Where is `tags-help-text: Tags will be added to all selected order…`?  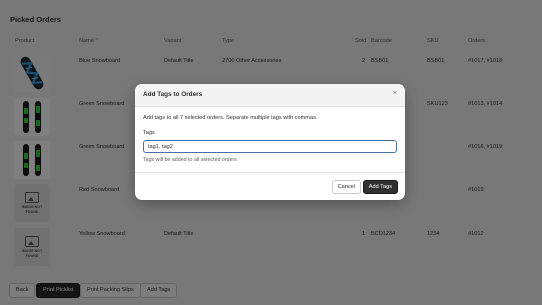
tags-help-text: Tags will be added to all selected order… is located at coordinates (190, 160).